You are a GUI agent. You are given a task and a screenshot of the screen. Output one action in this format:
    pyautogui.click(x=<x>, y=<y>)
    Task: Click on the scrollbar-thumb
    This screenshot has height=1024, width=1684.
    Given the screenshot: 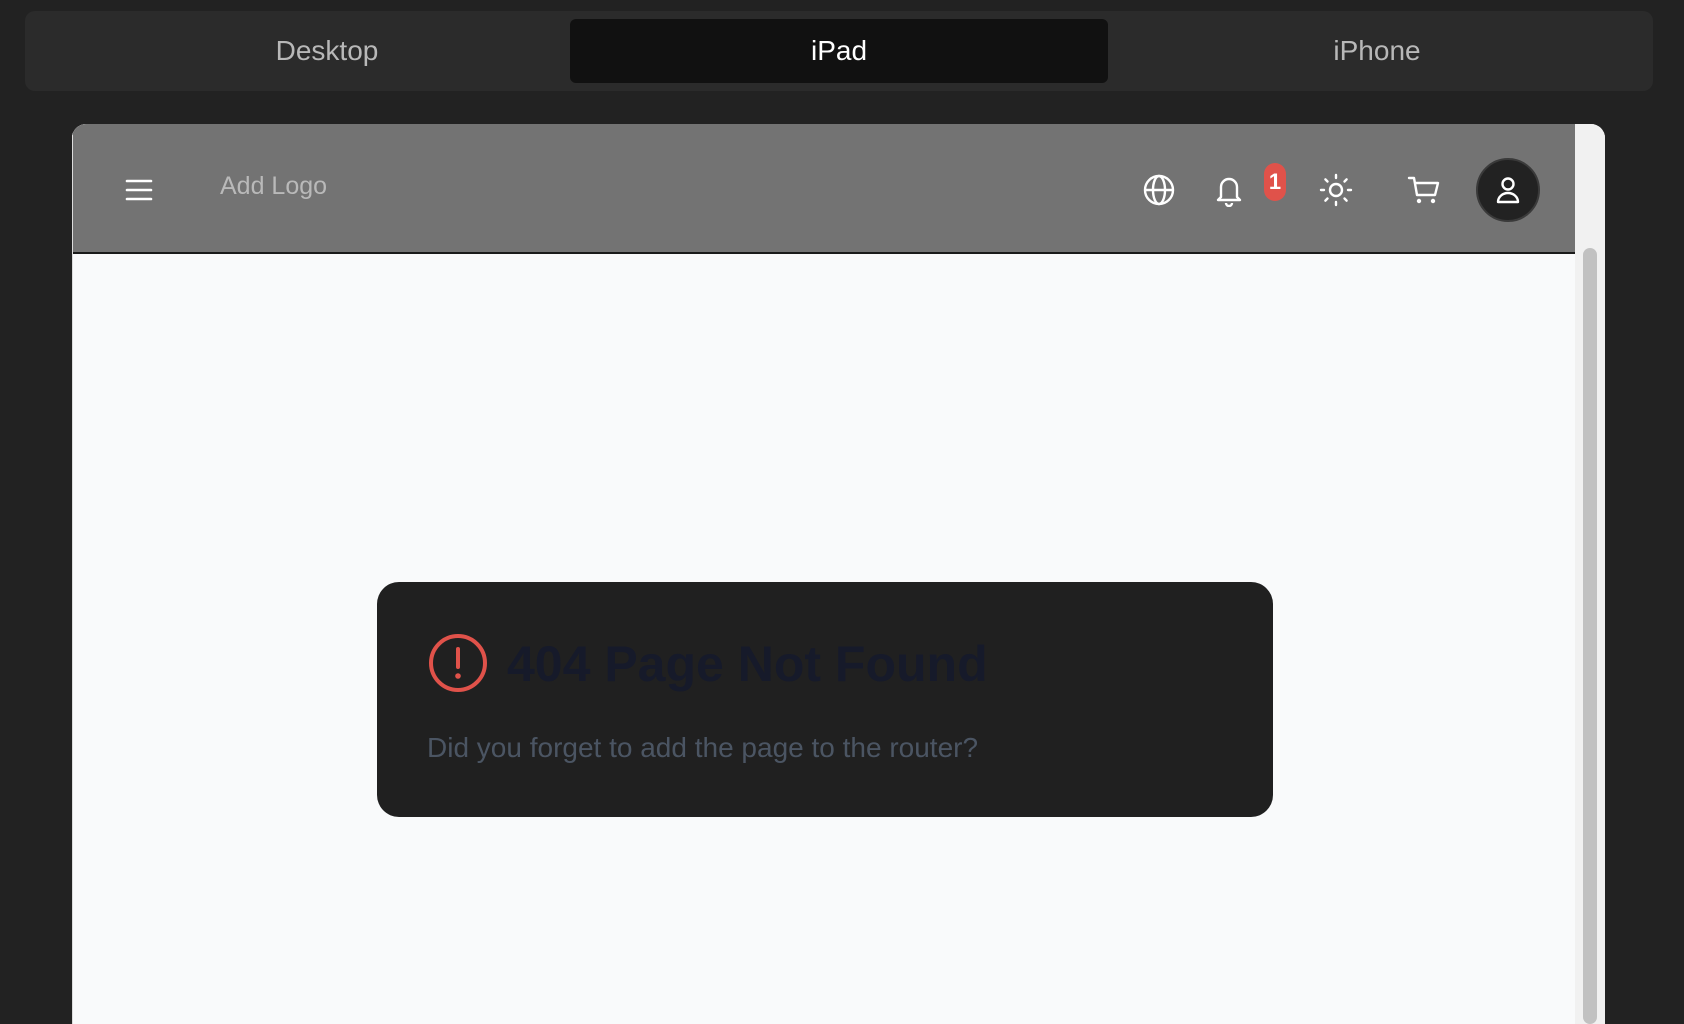 What is the action you would take?
    pyautogui.click(x=1590, y=636)
    